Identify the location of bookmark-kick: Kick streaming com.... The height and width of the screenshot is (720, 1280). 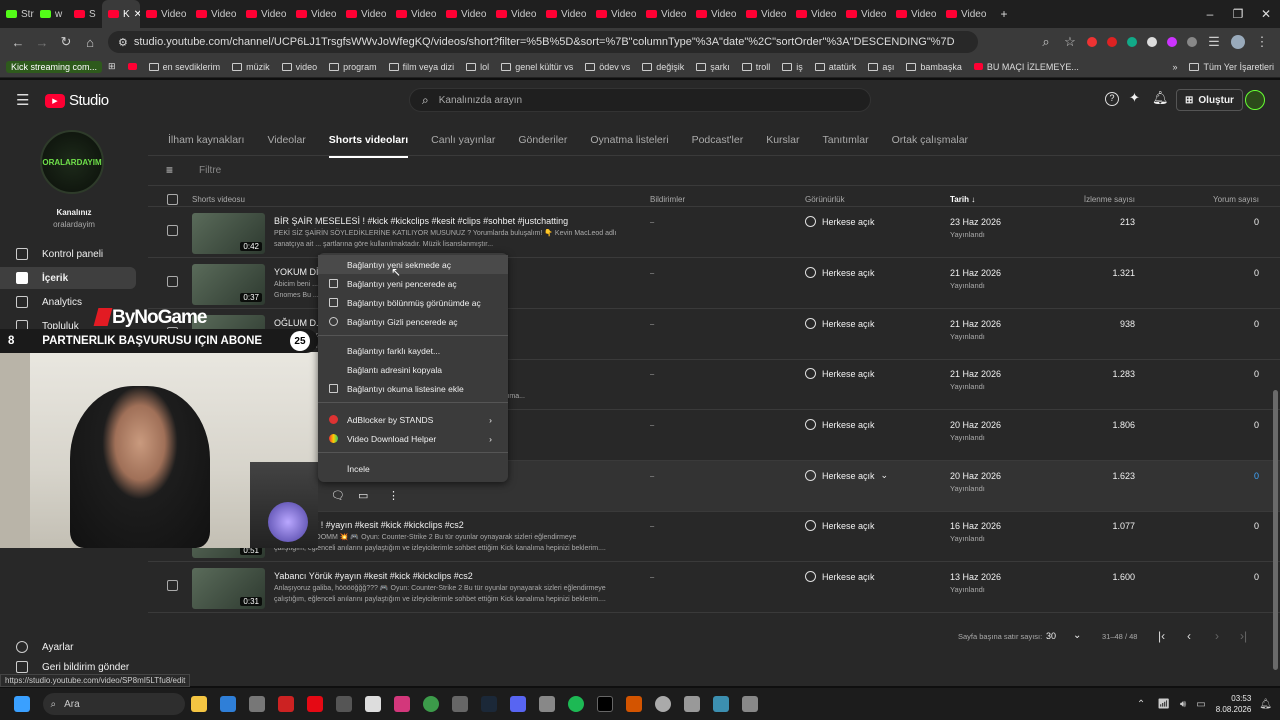
(54, 66).